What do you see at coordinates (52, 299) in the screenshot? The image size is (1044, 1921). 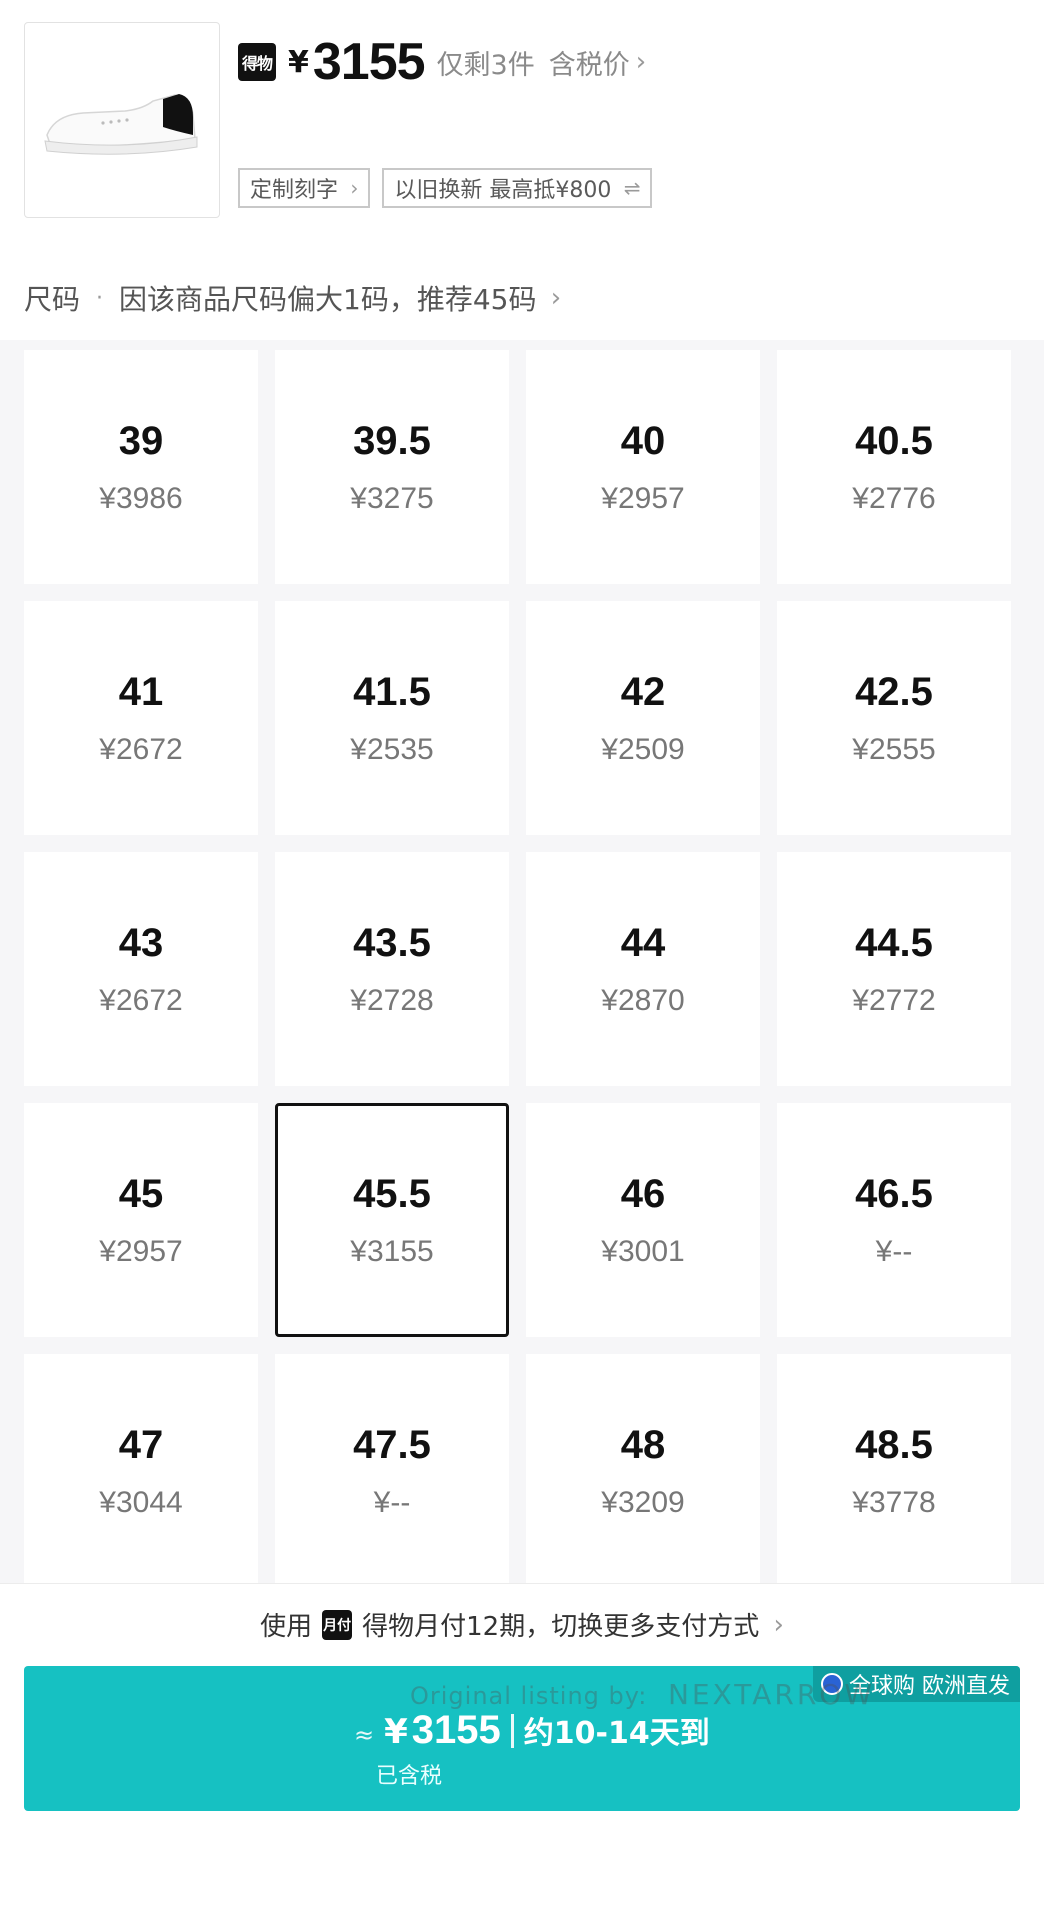 I see `size-label: 尺码` at bounding box center [52, 299].